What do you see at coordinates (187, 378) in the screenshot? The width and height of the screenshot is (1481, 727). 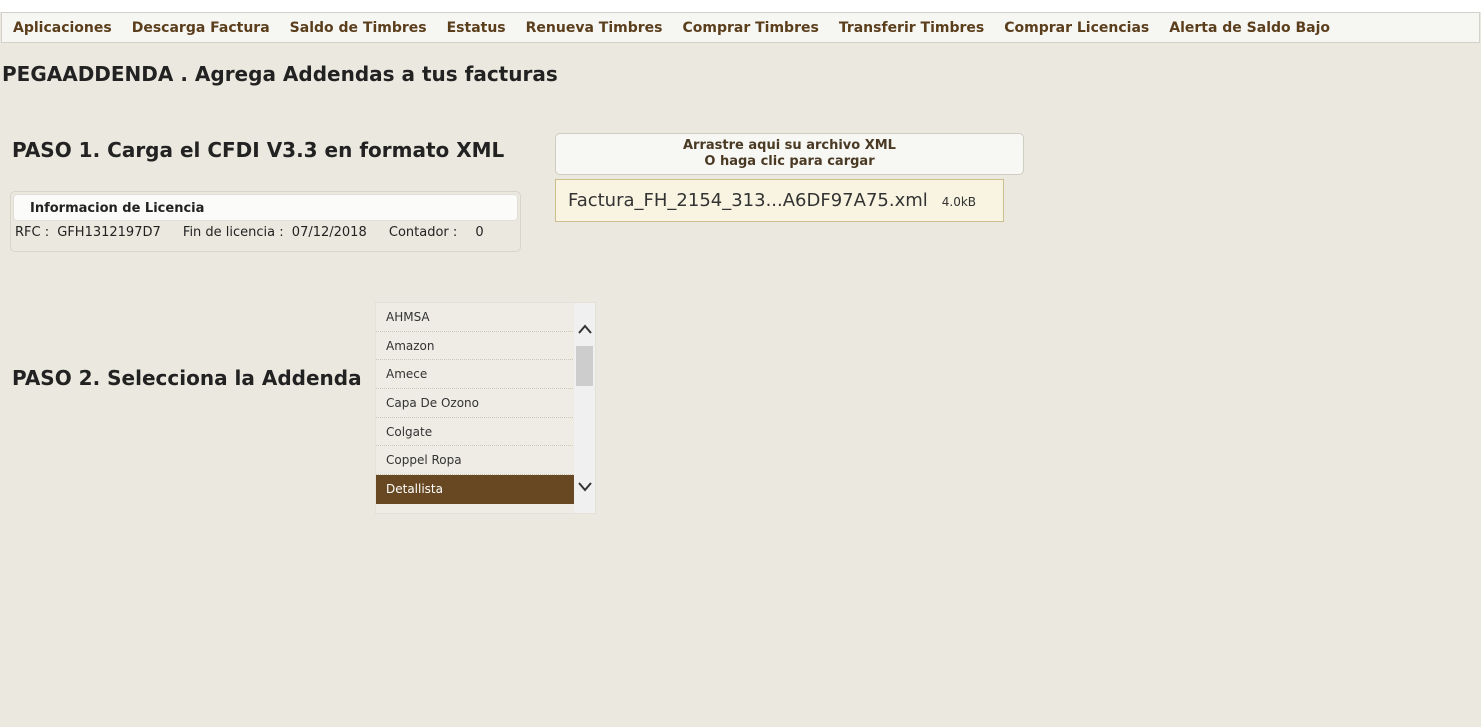 I see `step2-title: PASO 2. Selecciona la Addenda` at bounding box center [187, 378].